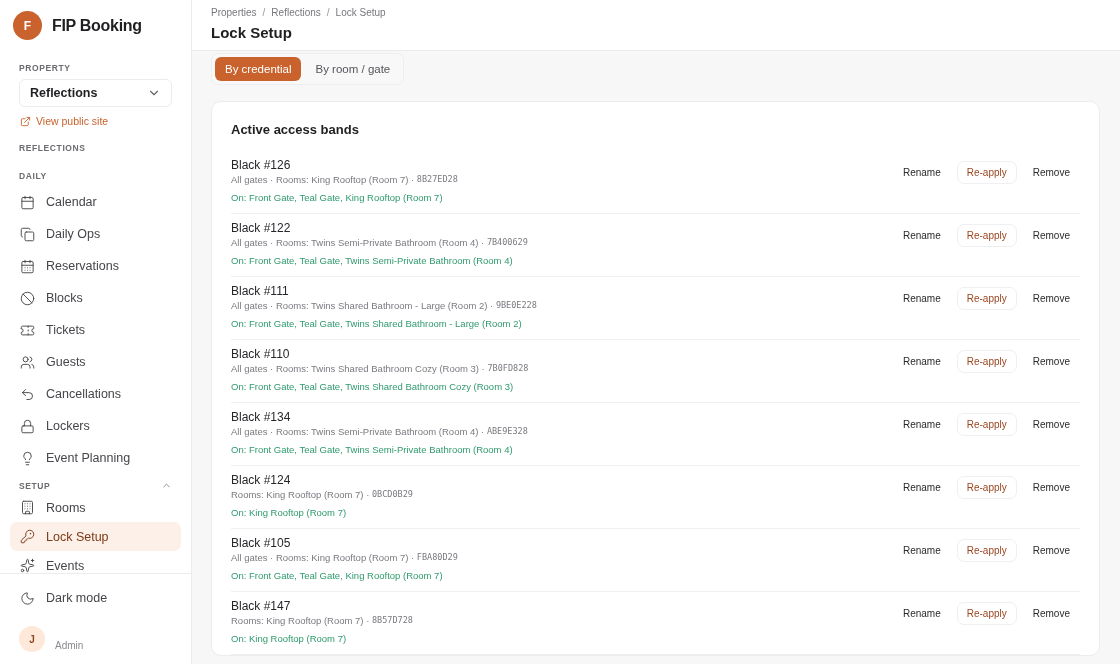 Image resolution: width=1120 pixels, height=664 pixels. Describe the element at coordinates (95, 507) in the screenshot. I see `nav-item: Rooms` at that location.